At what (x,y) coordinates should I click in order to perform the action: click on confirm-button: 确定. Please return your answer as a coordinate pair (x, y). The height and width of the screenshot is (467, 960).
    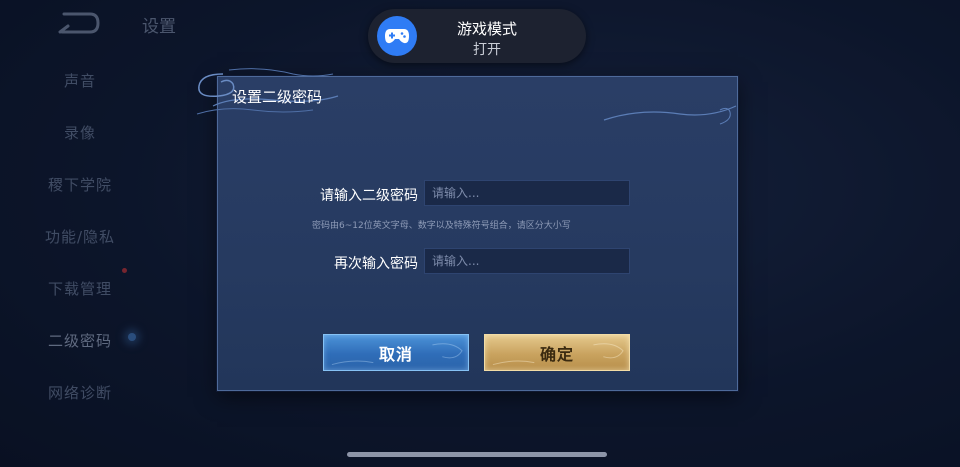
    Looking at the image, I should click on (557, 352).